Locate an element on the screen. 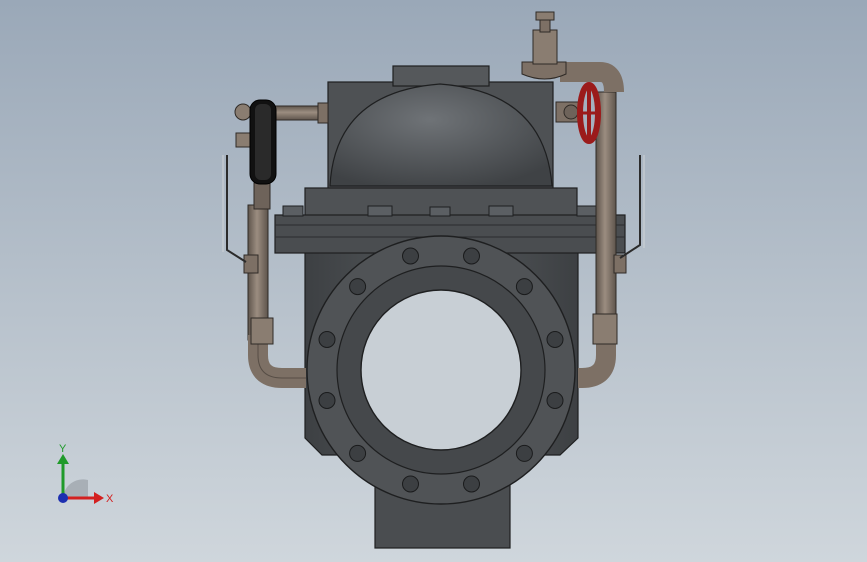 The image size is (867, 562). pressure-gauge is located at coordinates (263, 142).